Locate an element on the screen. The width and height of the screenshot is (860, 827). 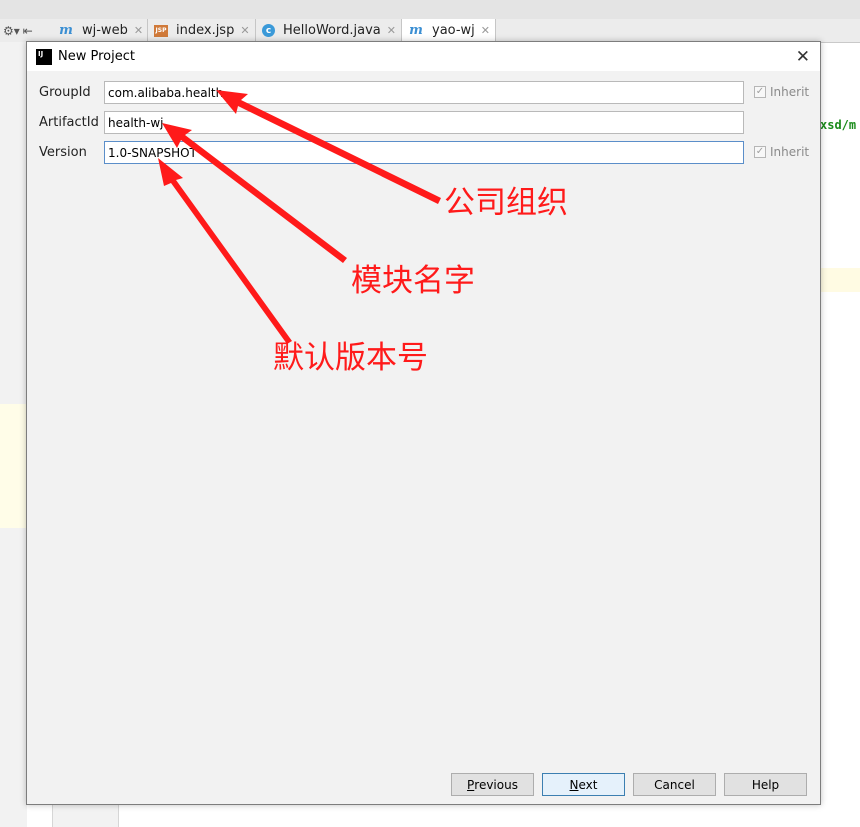
annotation-arrows is located at coordinates (299, 217).